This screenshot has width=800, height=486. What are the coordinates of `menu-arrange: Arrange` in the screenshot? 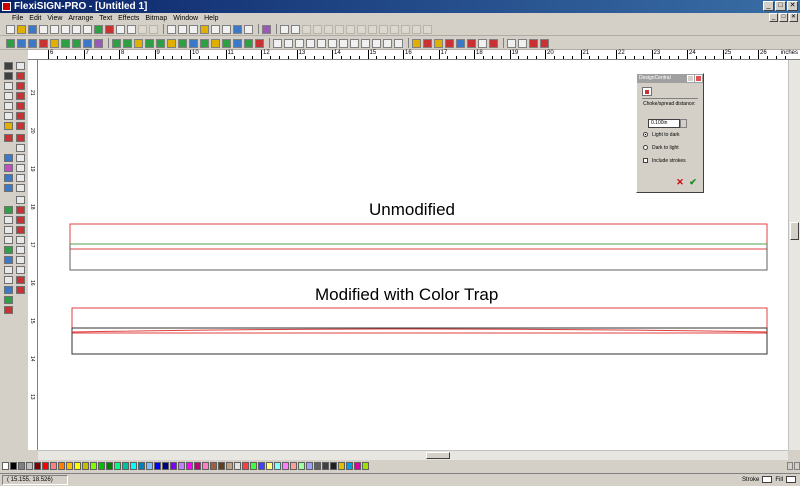 It's located at (80, 18).